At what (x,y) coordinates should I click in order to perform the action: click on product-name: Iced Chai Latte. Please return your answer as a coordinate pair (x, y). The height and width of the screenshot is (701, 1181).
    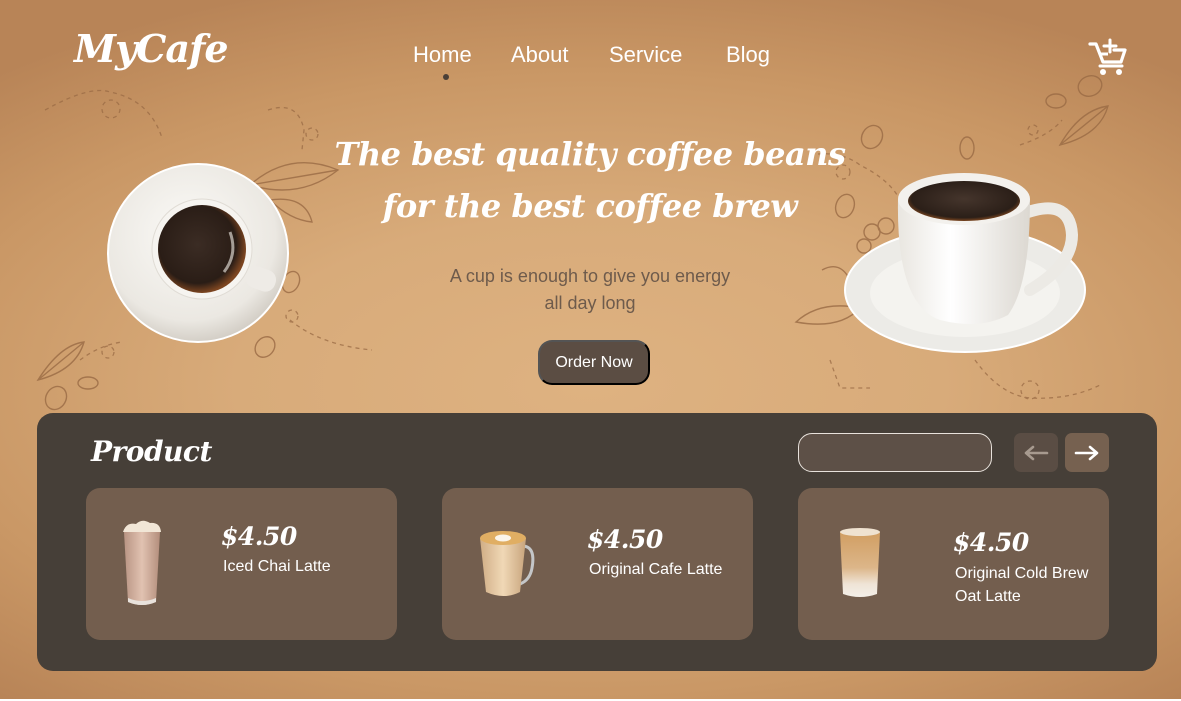
    Looking at the image, I should click on (277, 566).